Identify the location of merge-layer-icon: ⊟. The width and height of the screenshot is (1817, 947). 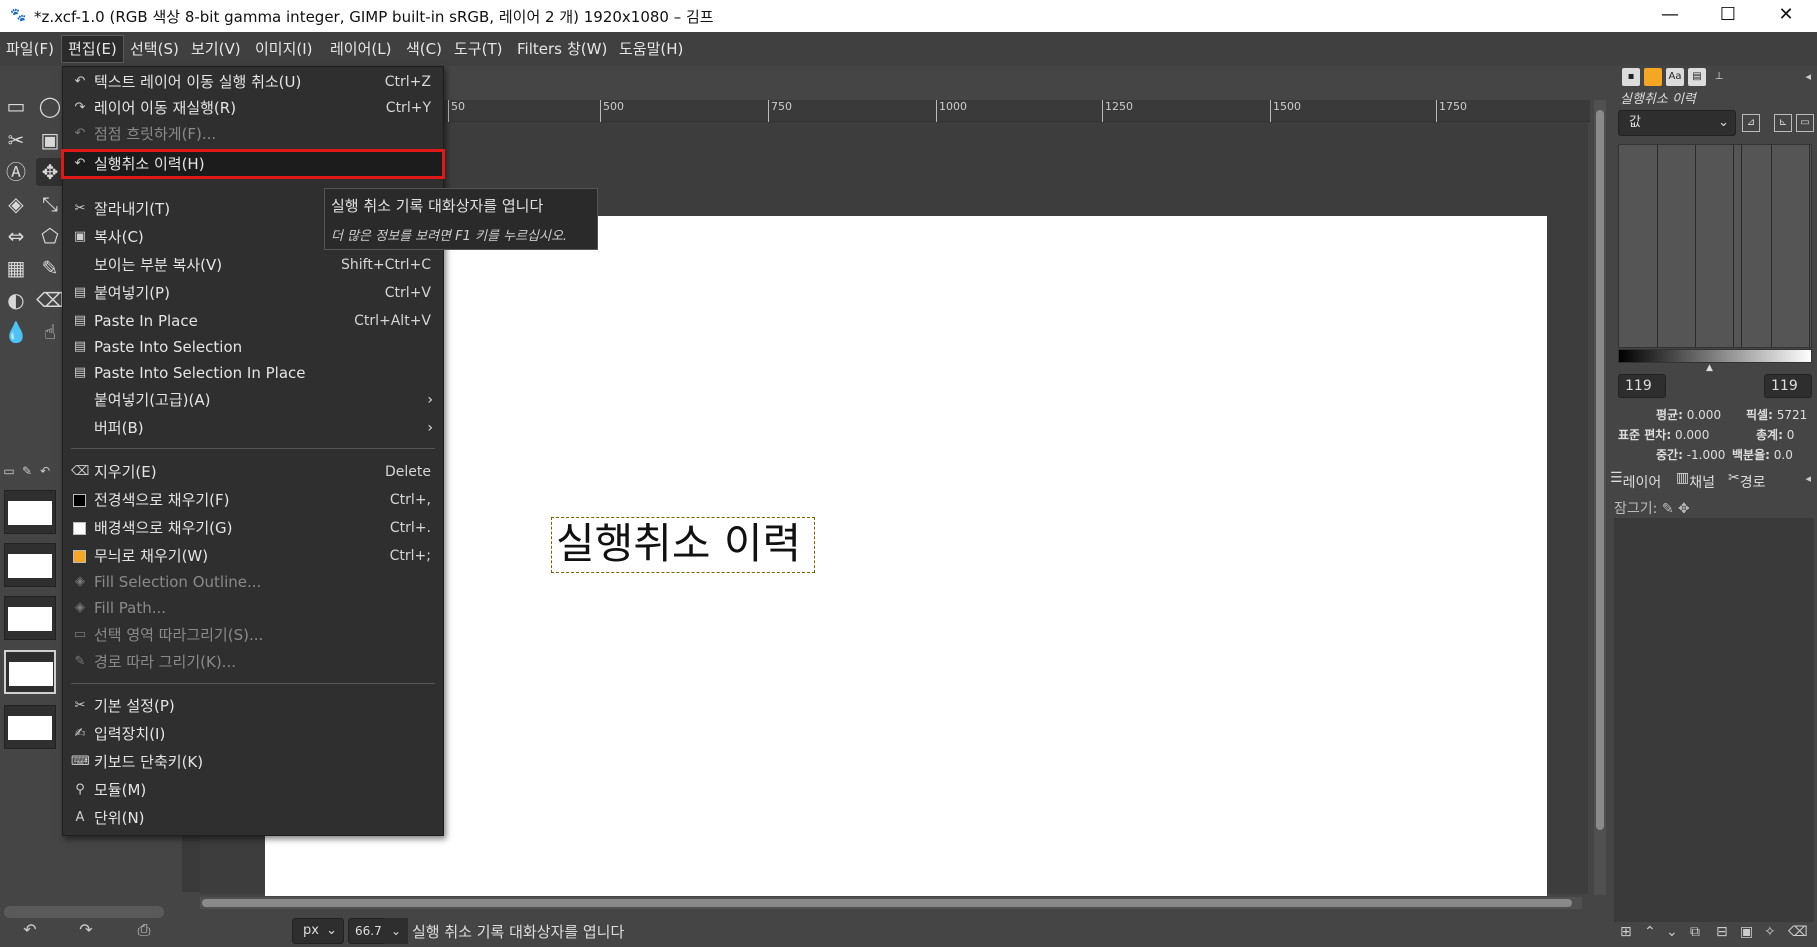
(1722, 932).